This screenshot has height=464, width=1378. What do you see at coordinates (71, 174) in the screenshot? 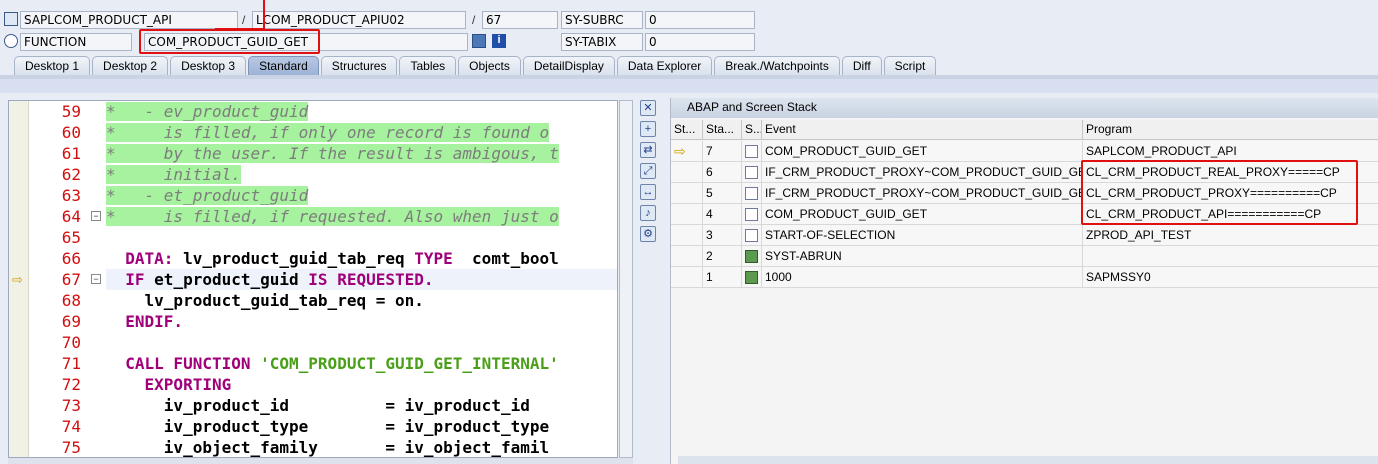
I see `line-number: 62` at bounding box center [71, 174].